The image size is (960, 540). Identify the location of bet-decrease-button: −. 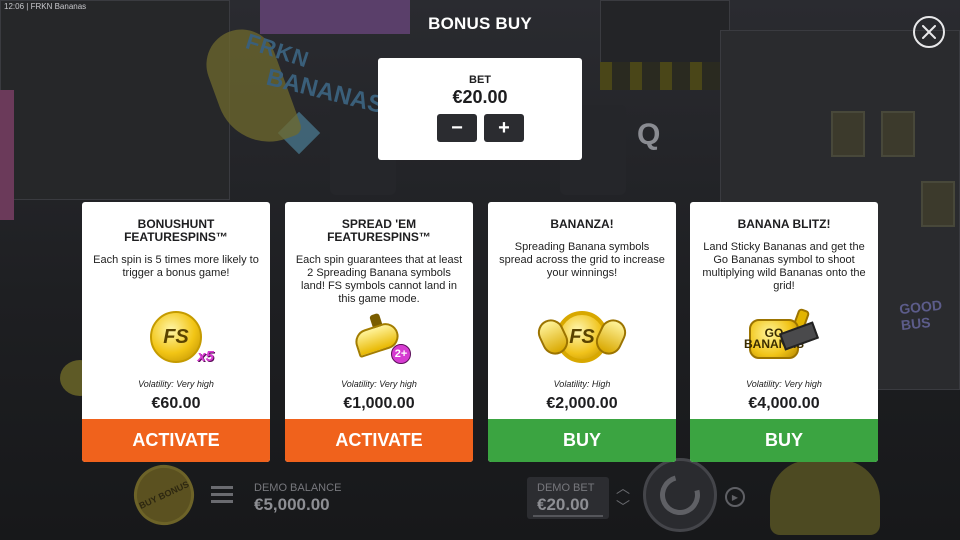
(457, 128).